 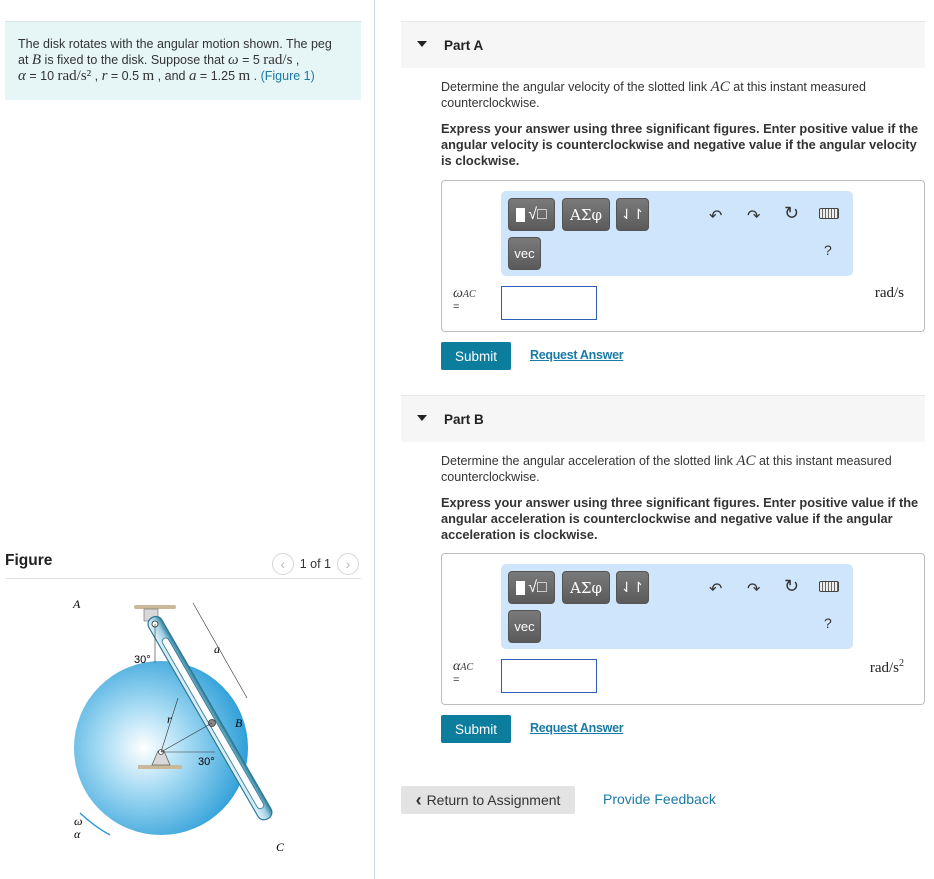 I want to click on a-value: = 1.25, so click(x=217, y=76).